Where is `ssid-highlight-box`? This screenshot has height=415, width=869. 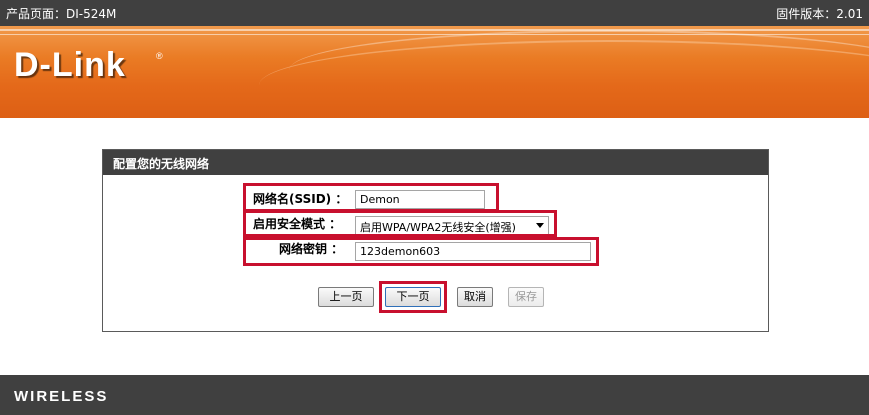
ssid-highlight-box is located at coordinates (371, 197).